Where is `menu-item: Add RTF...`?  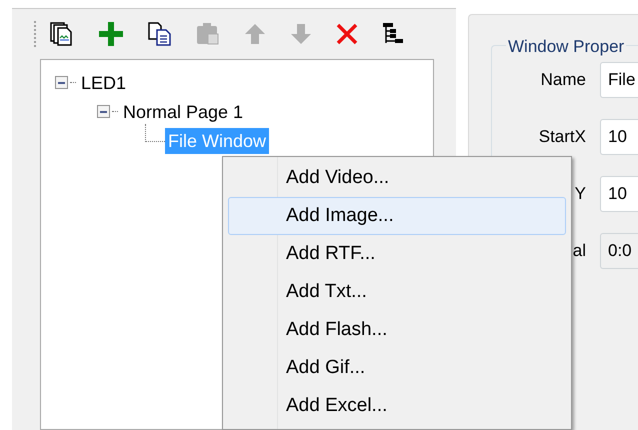 menu-item: Add RTF... is located at coordinates (397, 254).